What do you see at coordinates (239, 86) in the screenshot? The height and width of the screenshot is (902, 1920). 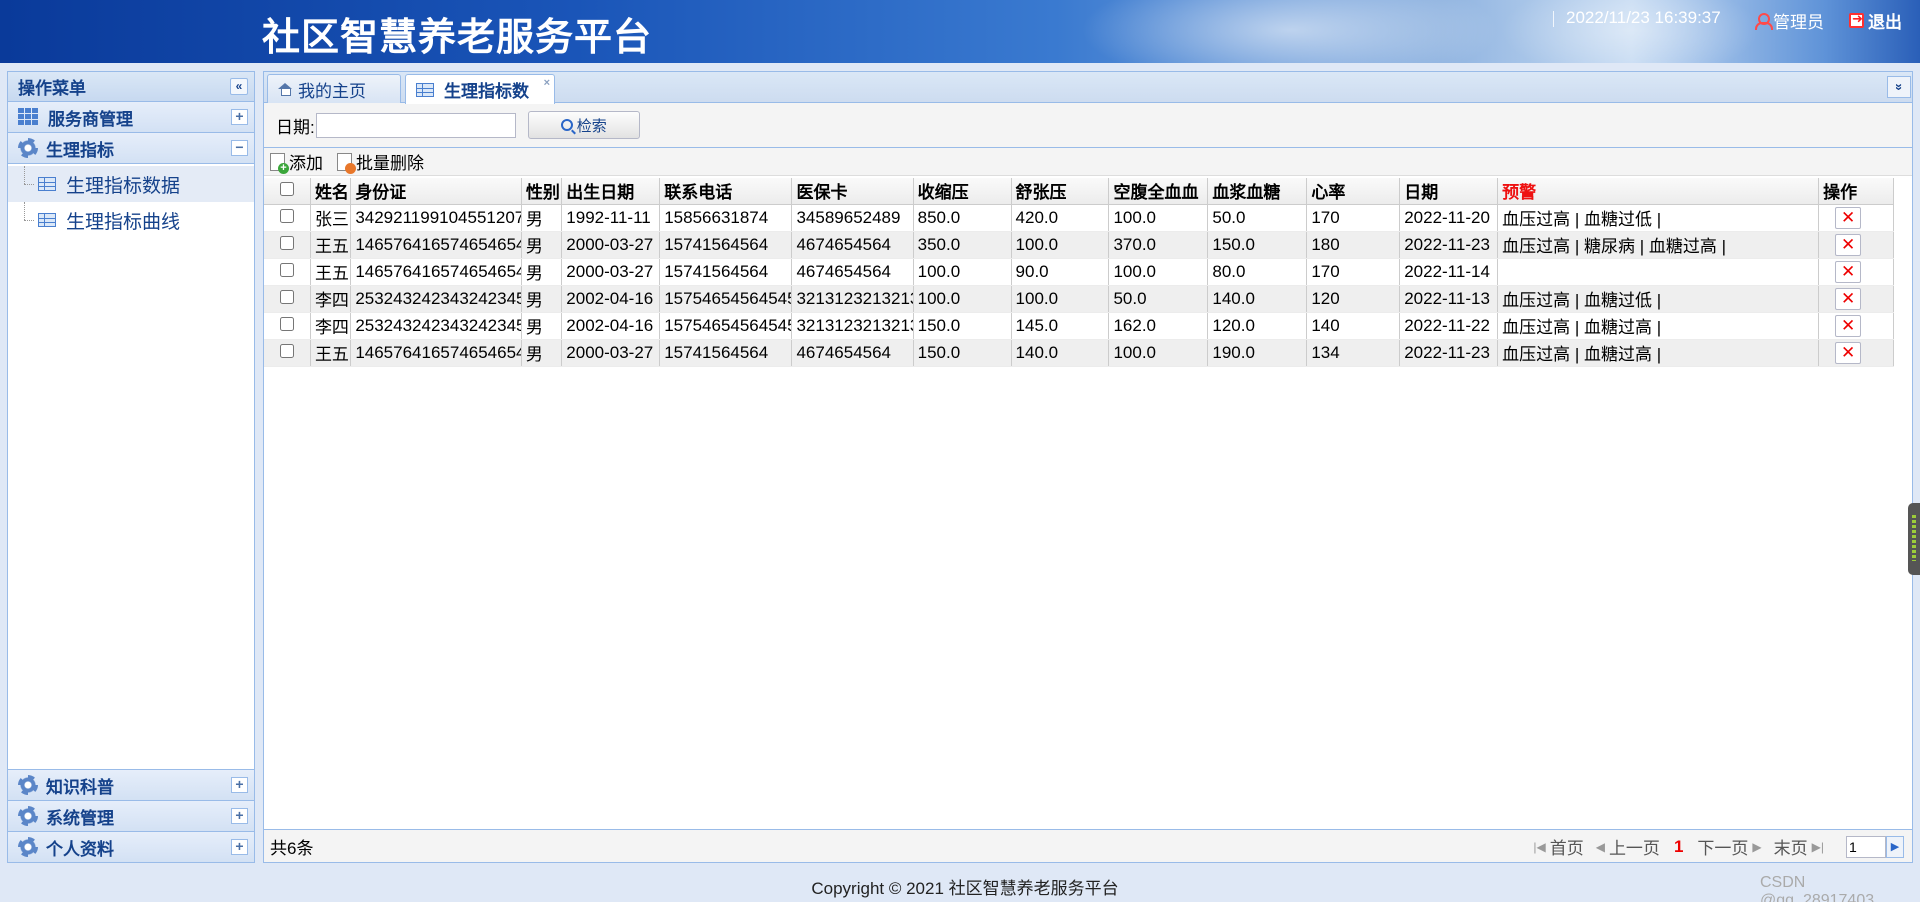 I see `collapse-sidebar-button: «` at bounding box center [239, 86].